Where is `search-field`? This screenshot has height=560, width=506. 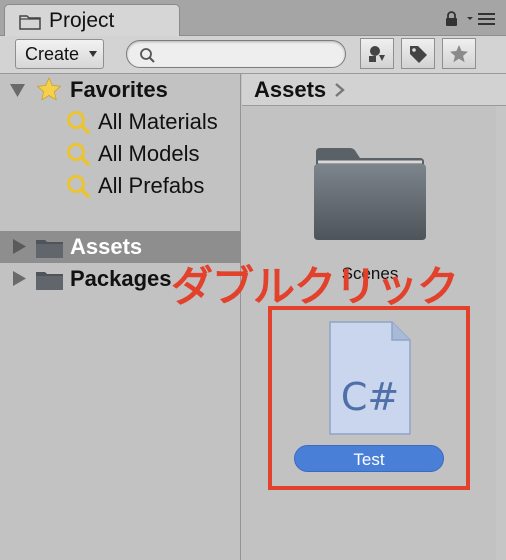
search-field is located at coordinates (236, 54).